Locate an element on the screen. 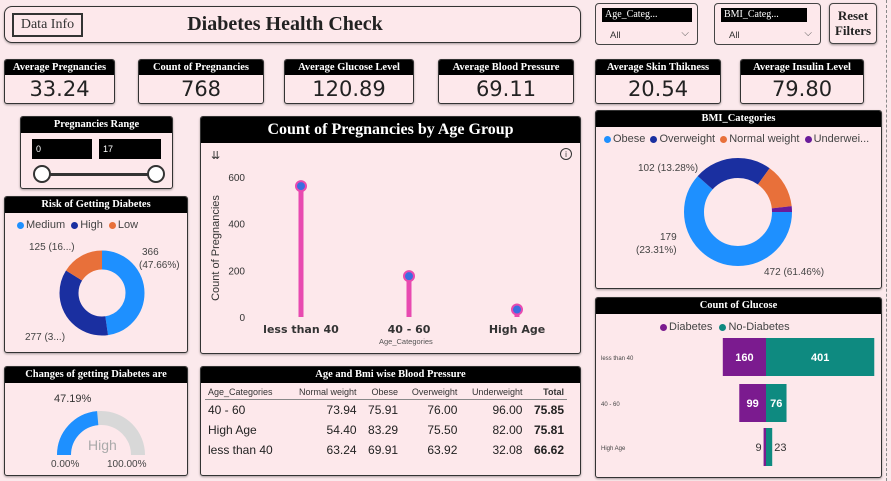  bar-value-label: 99 is located at coordinates (753, 404).